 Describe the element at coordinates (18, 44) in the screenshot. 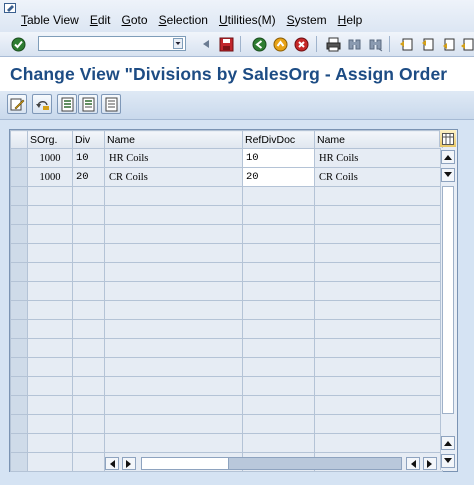

I see `enter-icon` at that location.